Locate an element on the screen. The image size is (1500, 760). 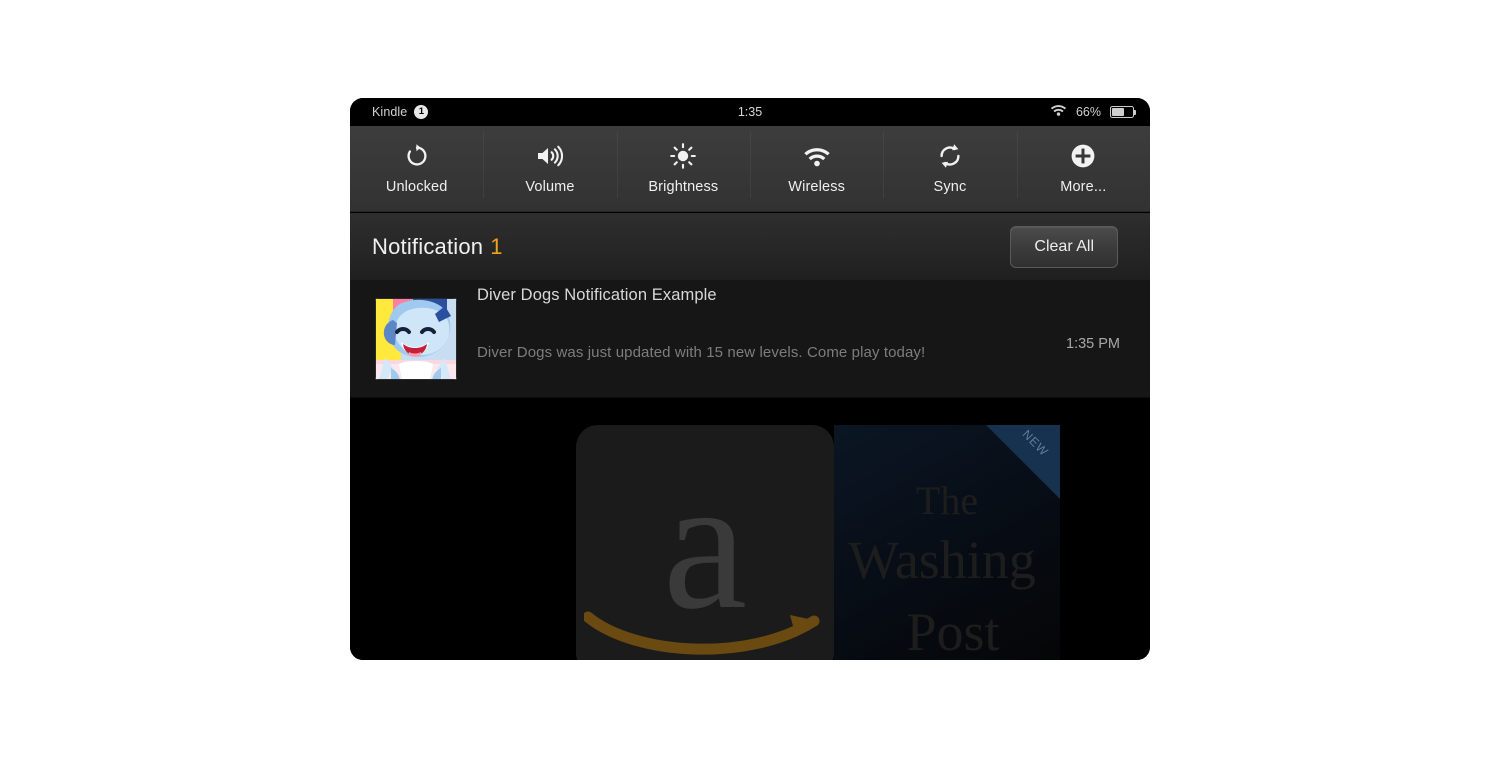
battery-icon is located at coordinates (1123, 112).